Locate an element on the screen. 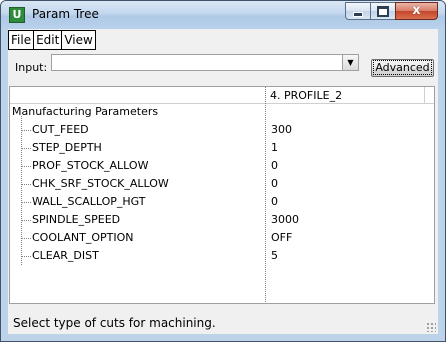  tree-row-cut-feed: CUT_FEED 300 is located at coordinates (222, 130).